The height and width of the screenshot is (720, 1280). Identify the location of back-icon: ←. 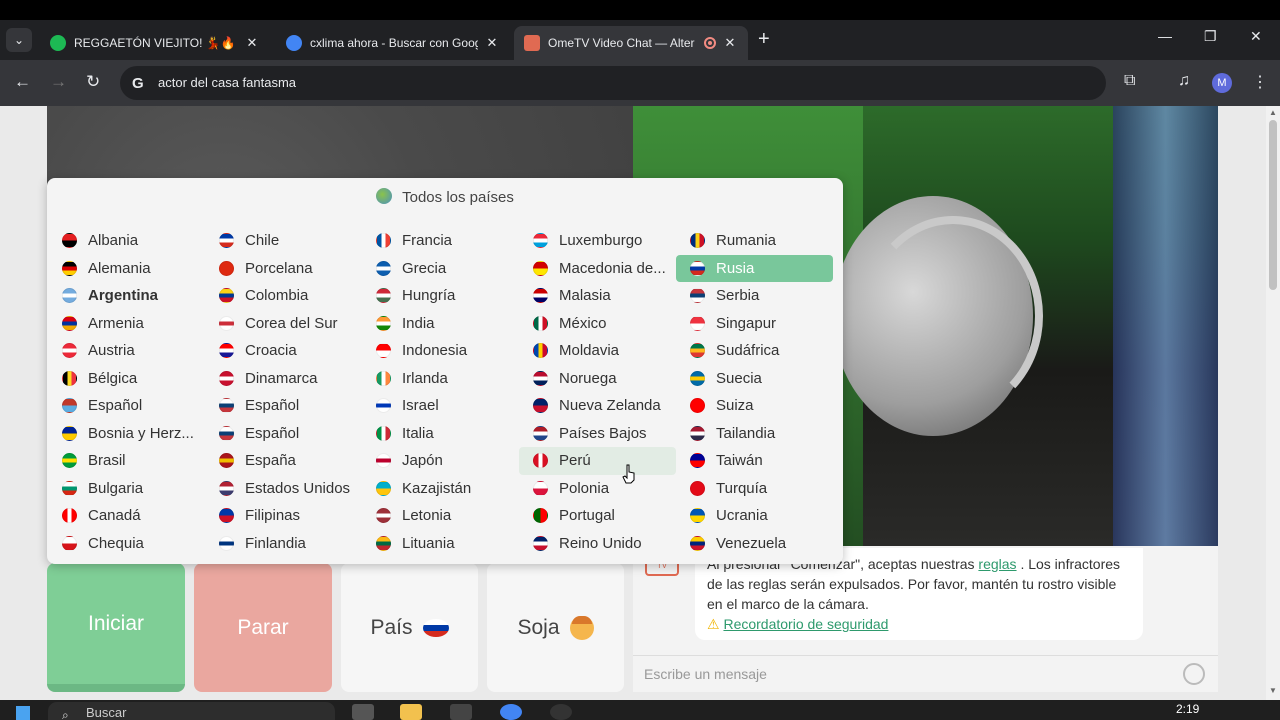
(22, 82).